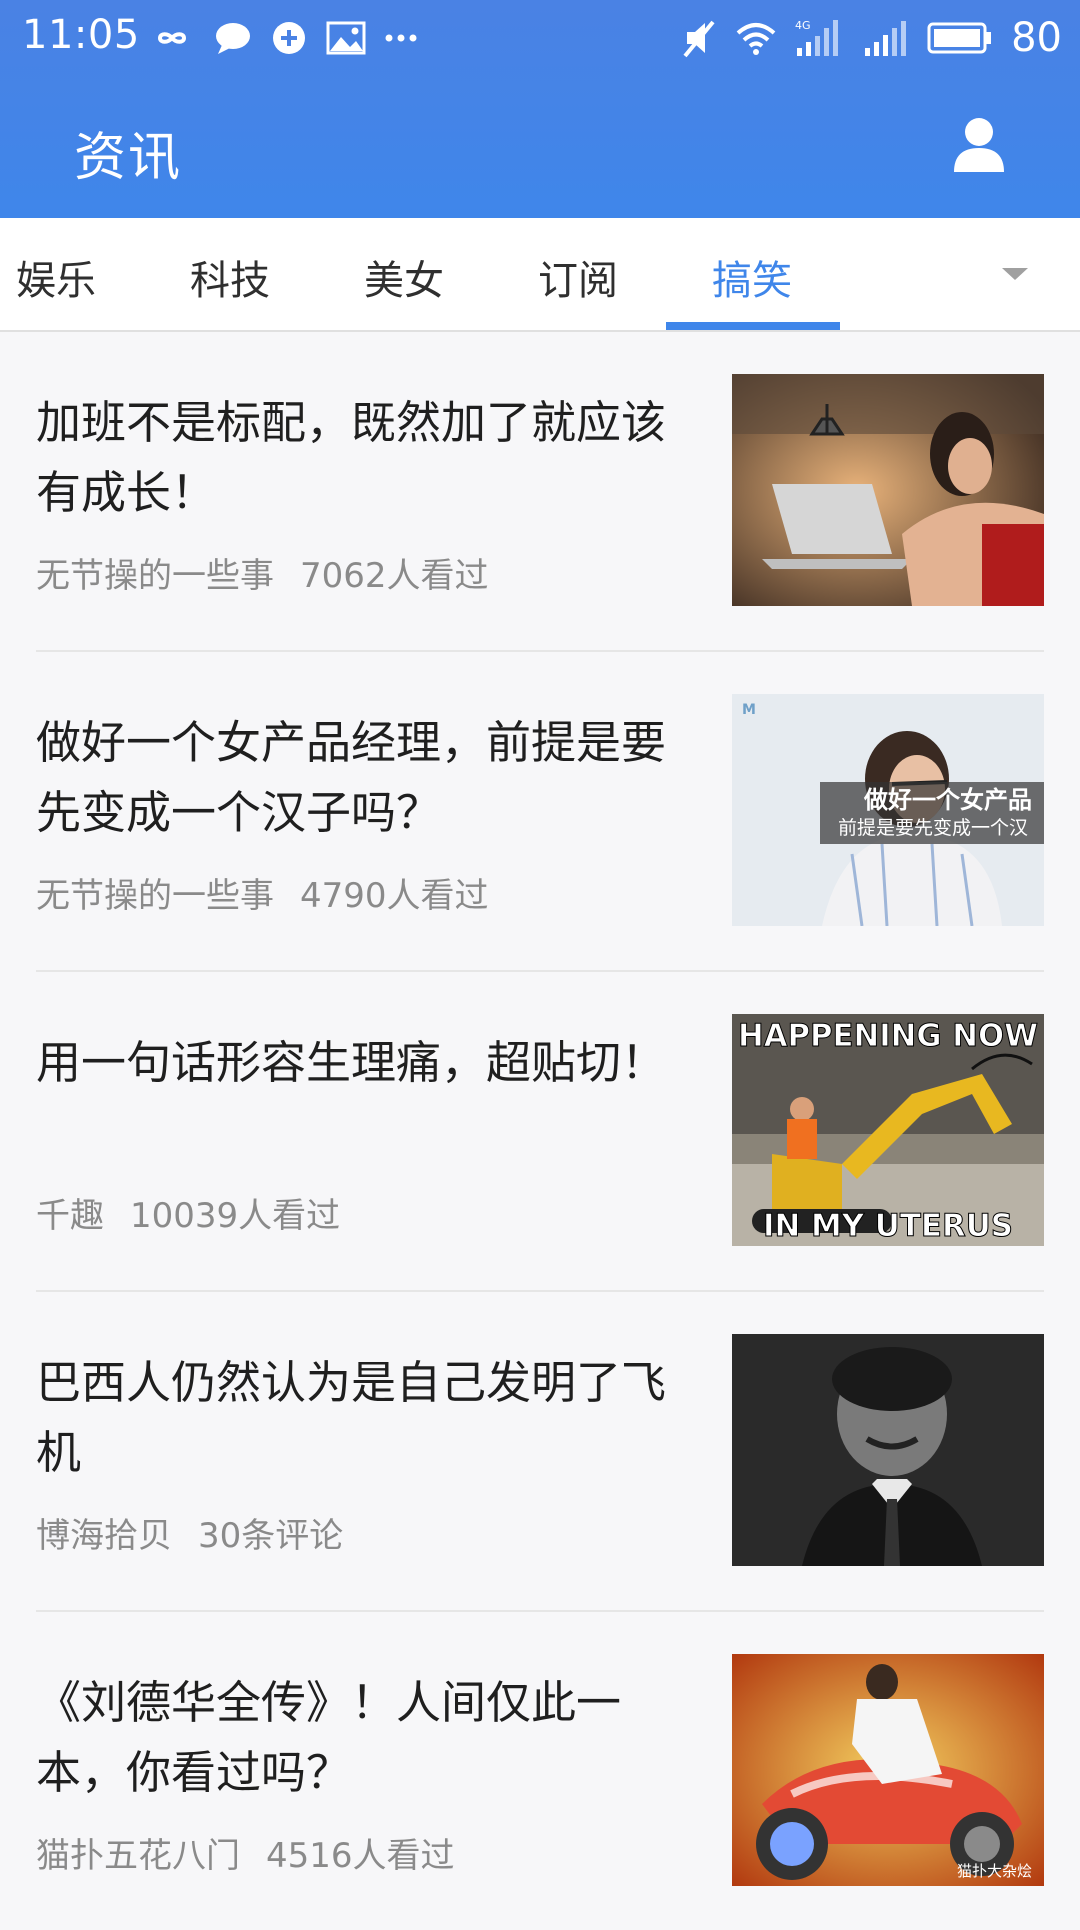  What do you see at coordinates (356, 778) in the screenshot?
I see `article-headline: 做好一个女产品经理，前提是要先变成一个汉子吗？` at bounding box center [356, 778].